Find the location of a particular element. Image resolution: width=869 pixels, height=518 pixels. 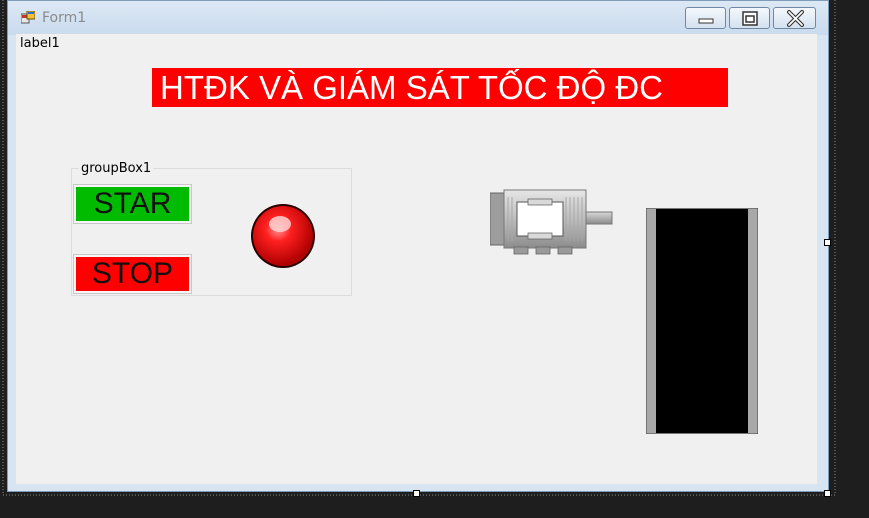

label1: label1 is located at coordinates (40, 43).